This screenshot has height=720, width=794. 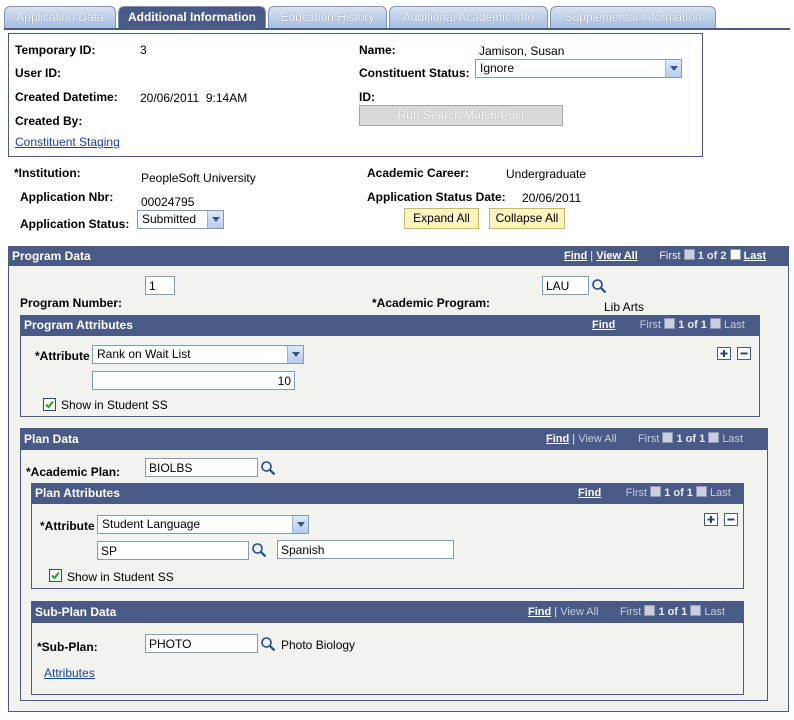 I want to click on application-nbr-label: Application Nbr:, so click(x=67, y=197).